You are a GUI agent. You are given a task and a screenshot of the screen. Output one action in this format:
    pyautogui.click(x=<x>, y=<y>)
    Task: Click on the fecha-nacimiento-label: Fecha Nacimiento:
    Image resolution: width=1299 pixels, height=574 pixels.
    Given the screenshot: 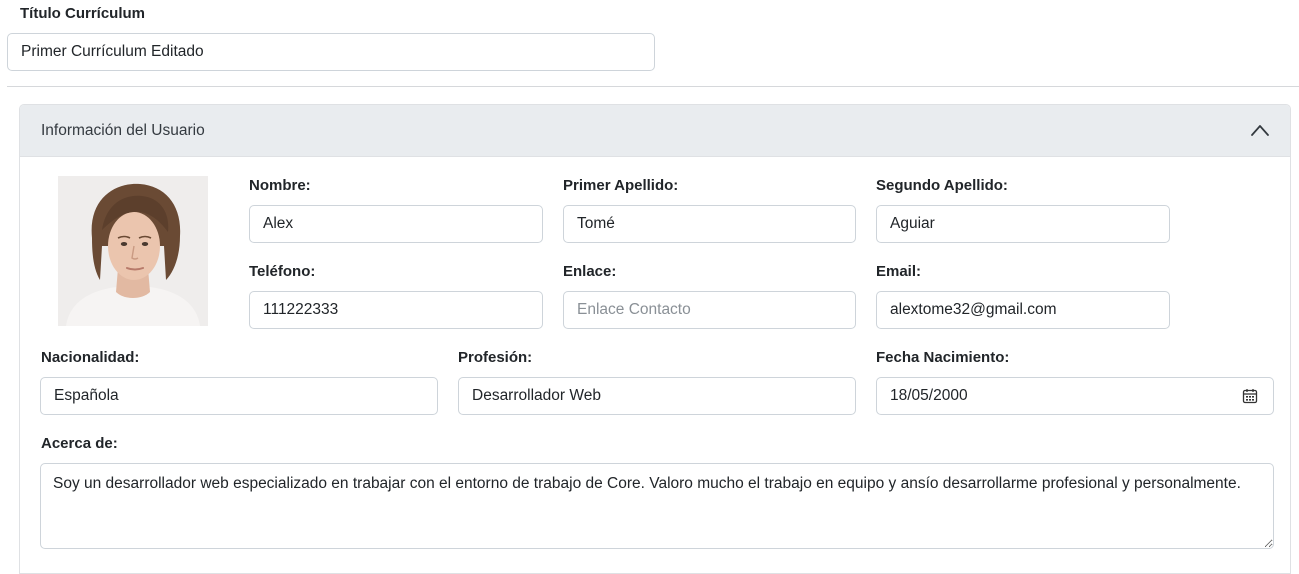 What is the action you would take?
    pyautogui.click(x=943, y=357)
    